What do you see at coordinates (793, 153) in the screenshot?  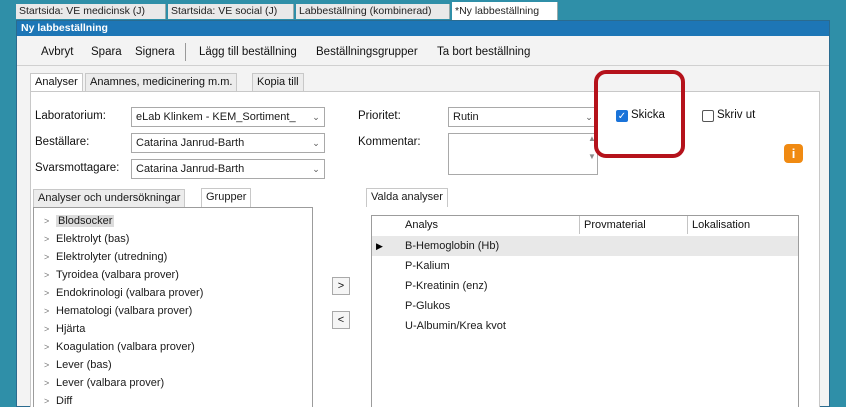 I see `info-icon: i` at bounding box center [793, 153].